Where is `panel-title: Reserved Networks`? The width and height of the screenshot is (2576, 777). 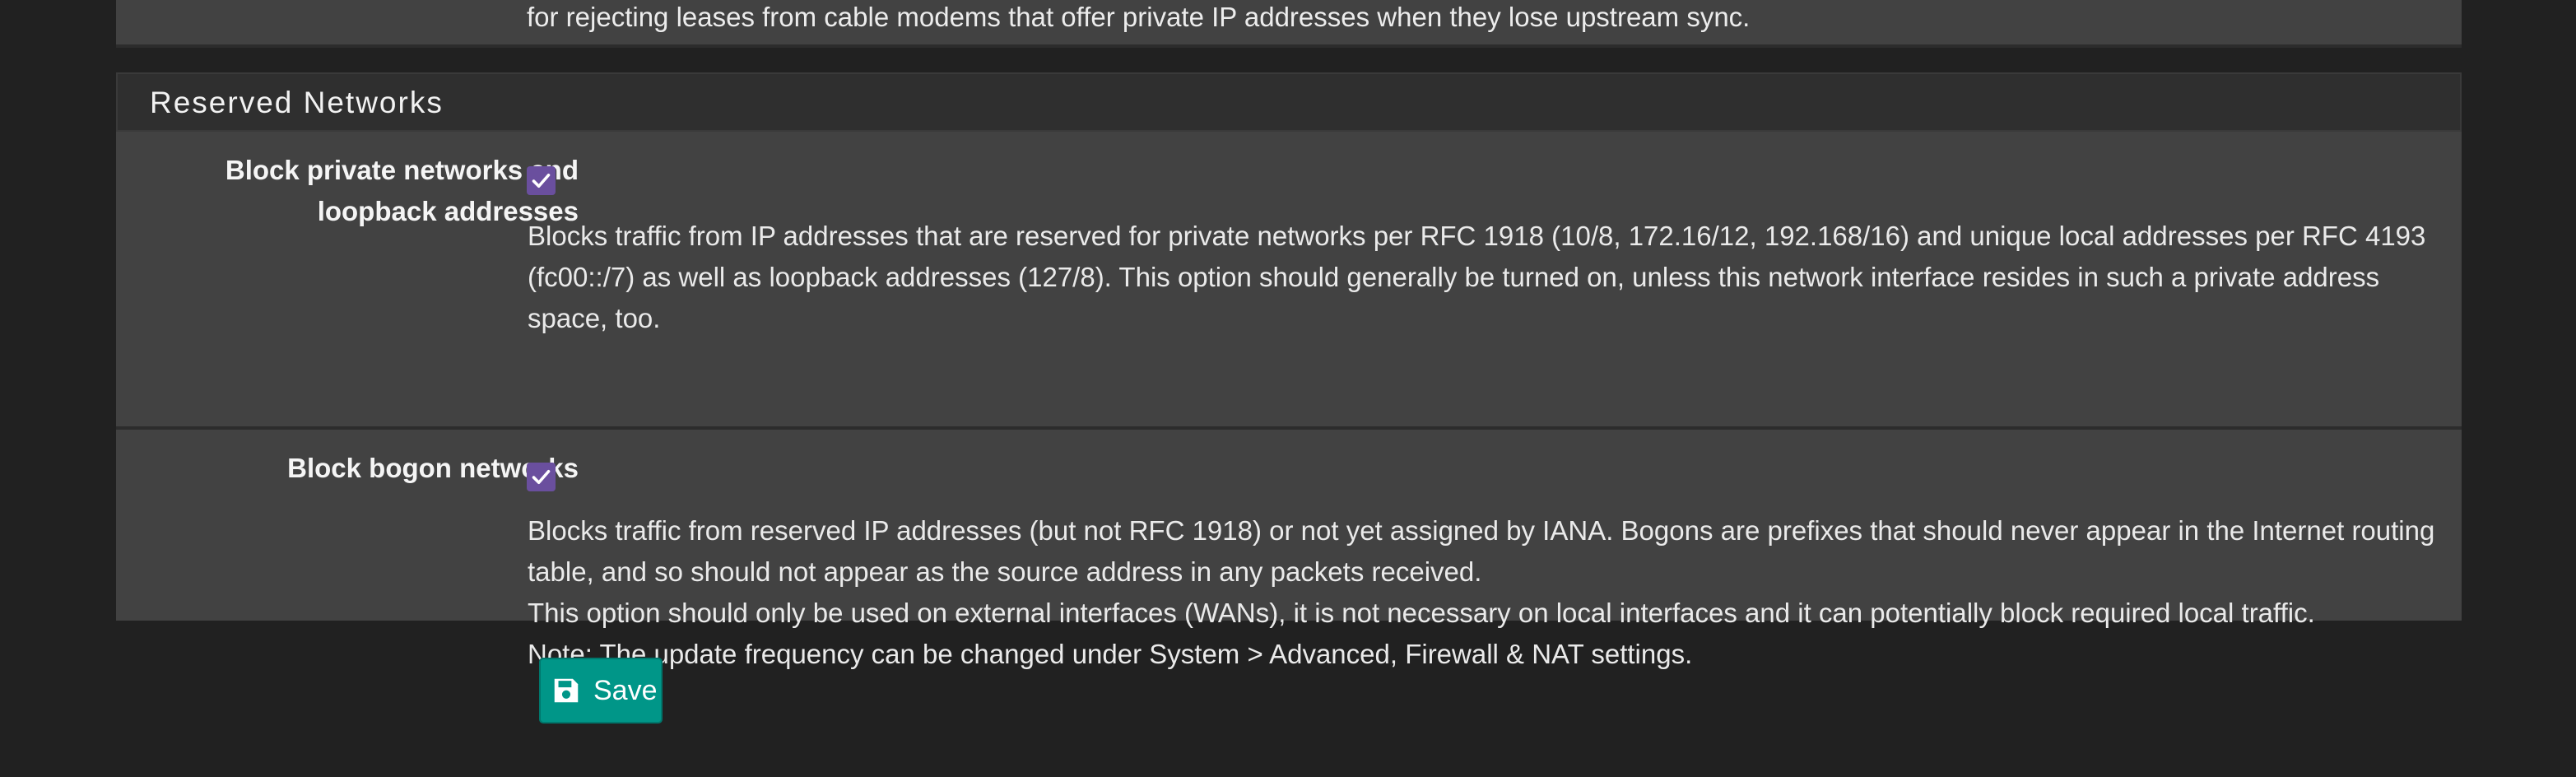
panel-title: Reserved Networks is located at coordinates (297, 103).